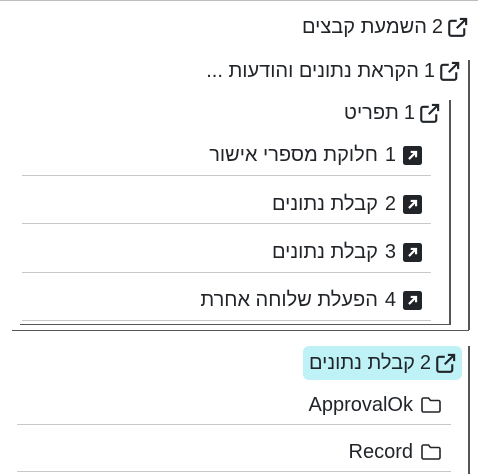 This screenshot has height=476, width=478. I want to click on folder-label: ApprovalOk, so click(361, 404).